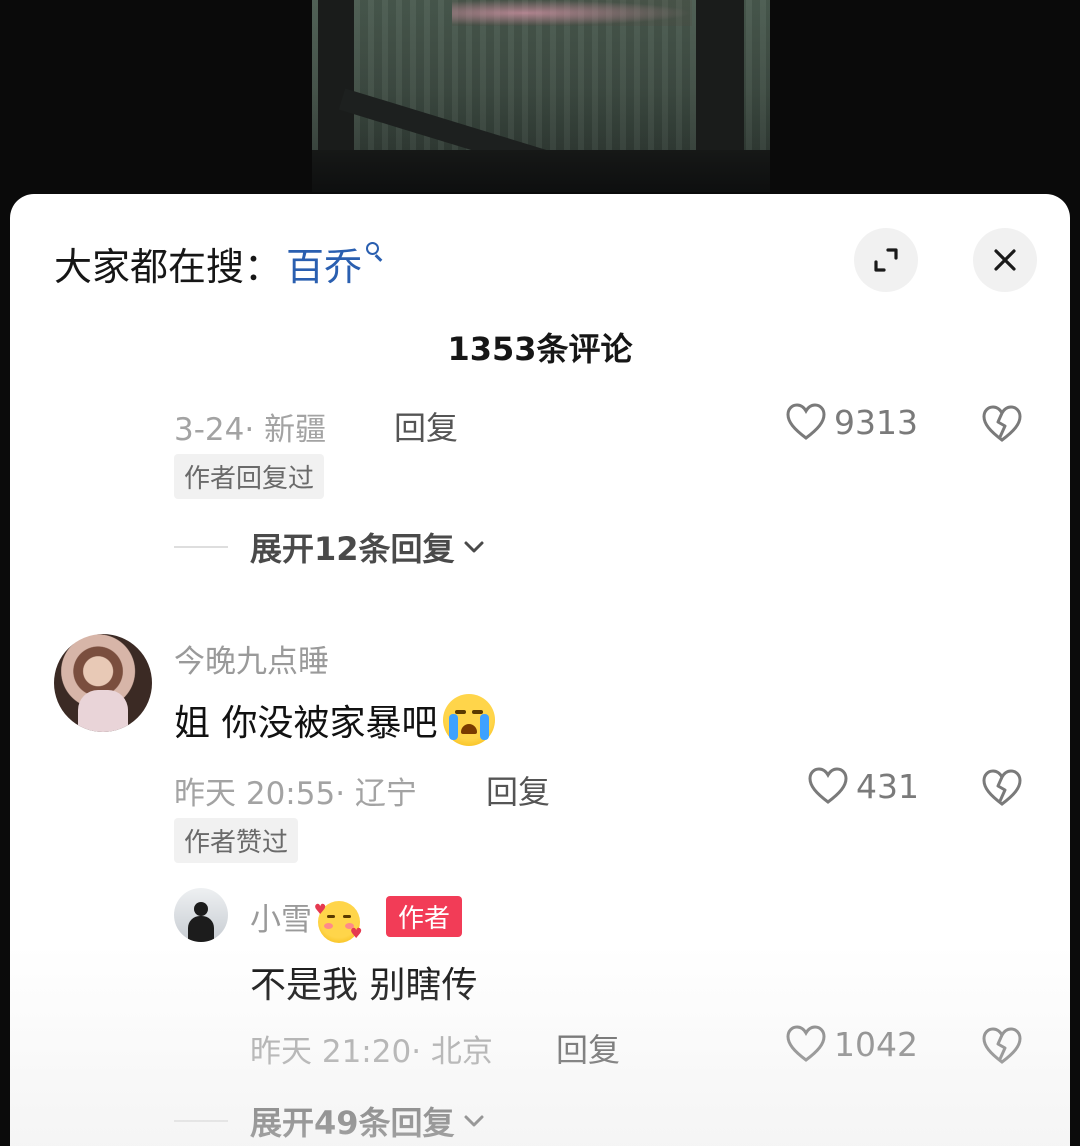  What do you see at coordinates (251, 658) in the screenshot?
I see `comment-username: 今晚九点睡` at bounding box center [251, 658].